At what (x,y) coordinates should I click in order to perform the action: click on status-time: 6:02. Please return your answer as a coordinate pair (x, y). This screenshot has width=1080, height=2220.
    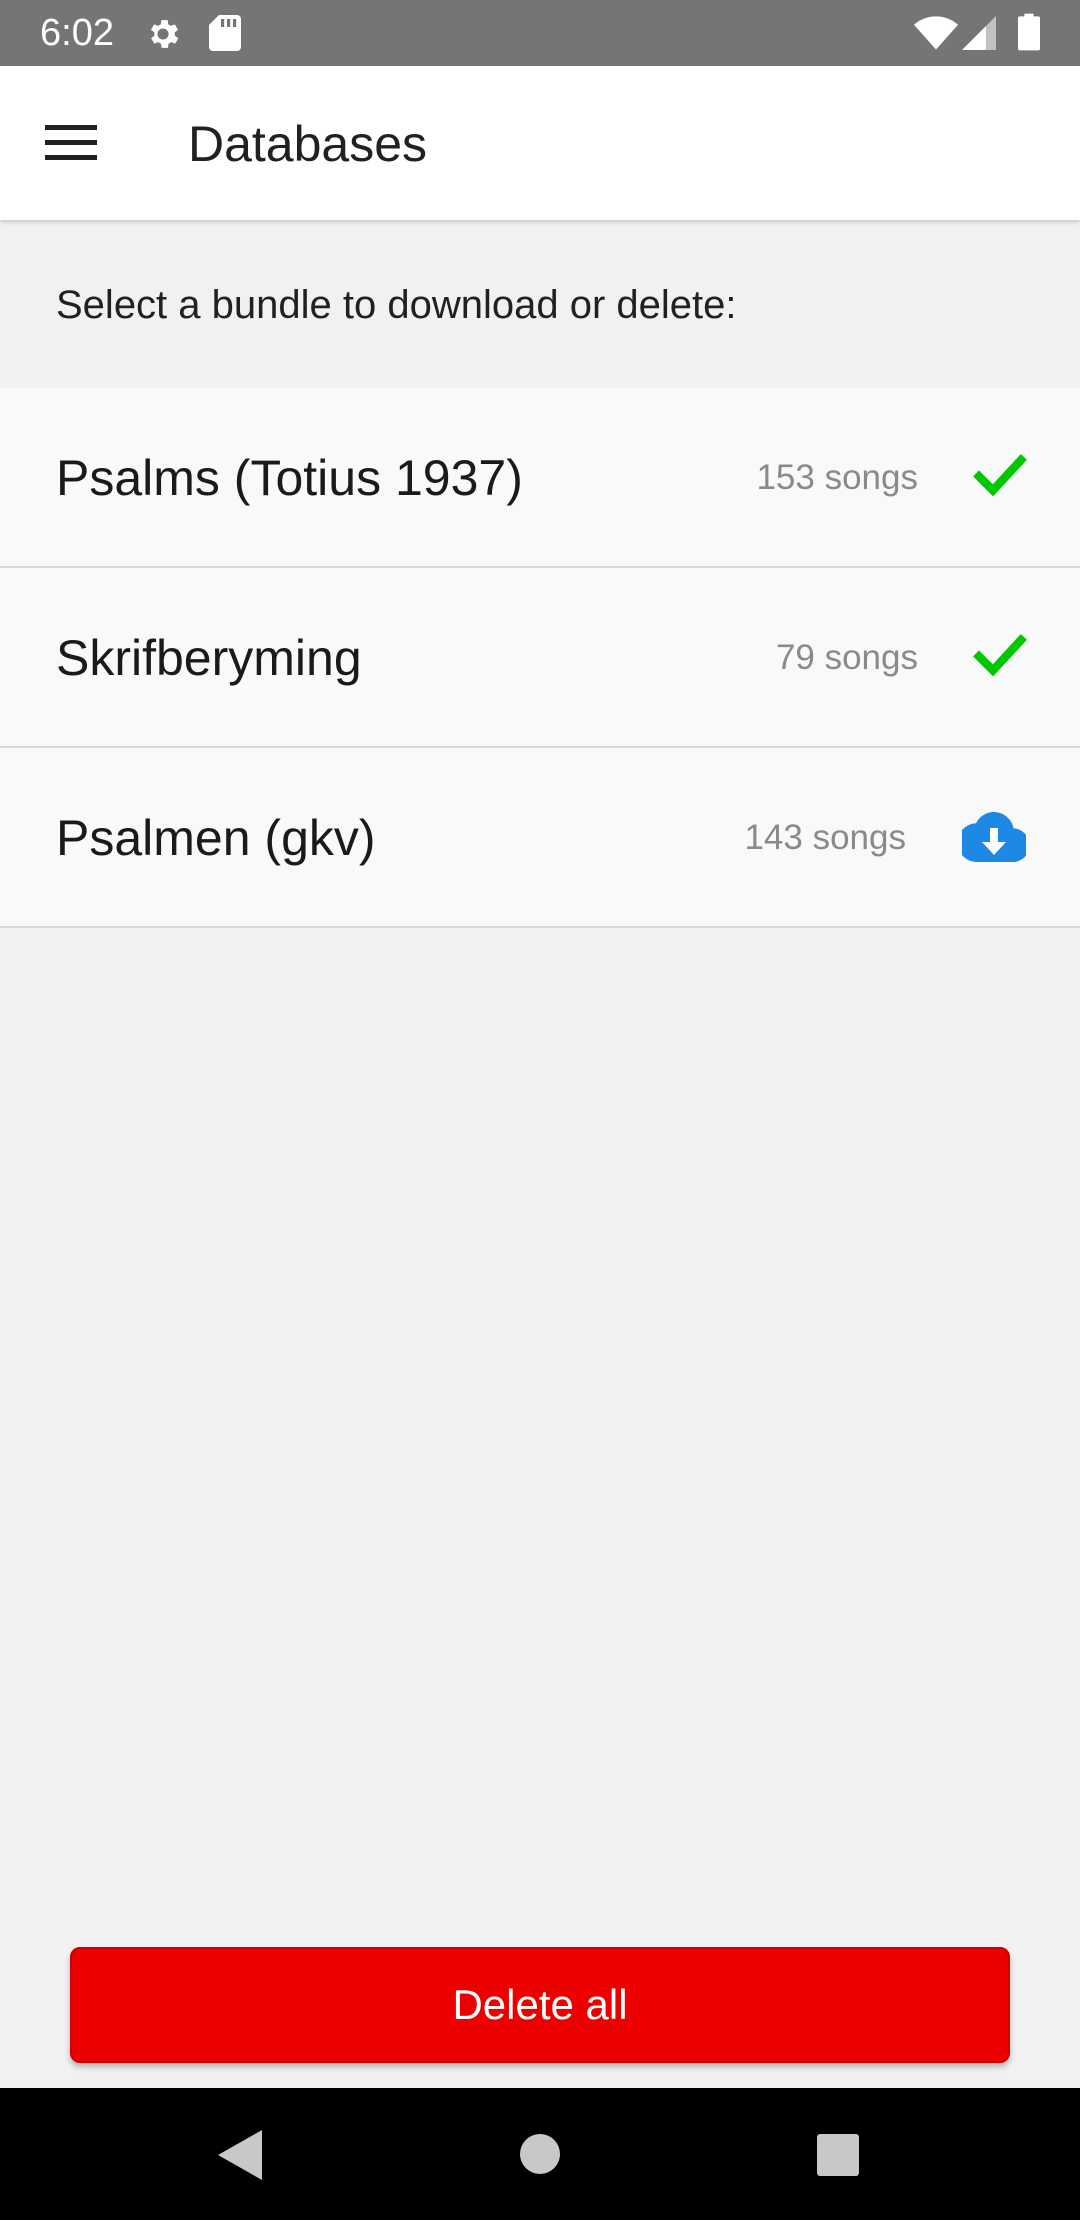
    Looking at the image, I should click on (77, 33).